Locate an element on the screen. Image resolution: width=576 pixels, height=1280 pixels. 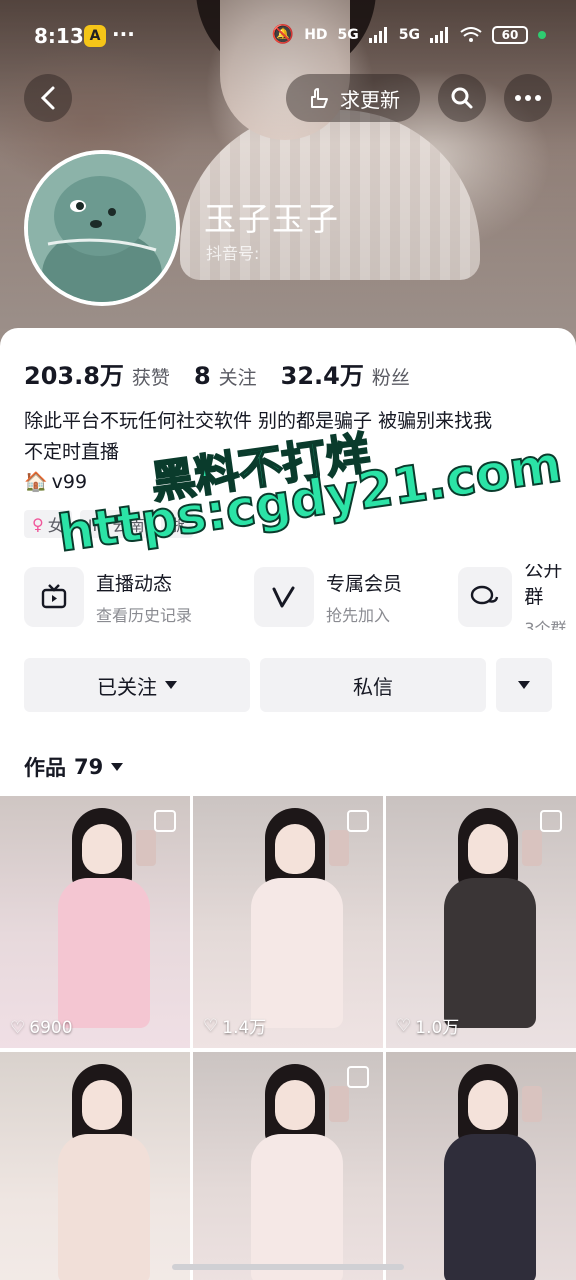
feature-live-title: 直播动态 is located at coordinates (134, 583).